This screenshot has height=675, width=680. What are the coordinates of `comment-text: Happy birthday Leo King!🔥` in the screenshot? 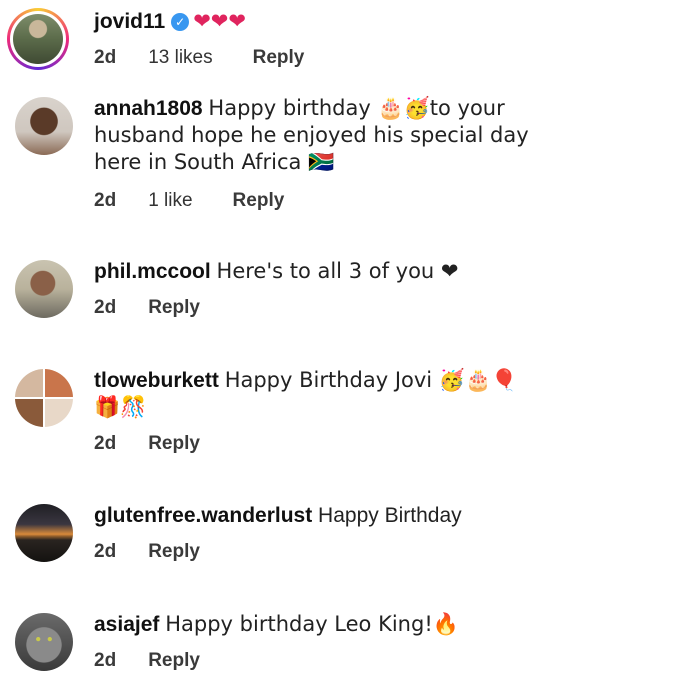 It's located at (312, 624).